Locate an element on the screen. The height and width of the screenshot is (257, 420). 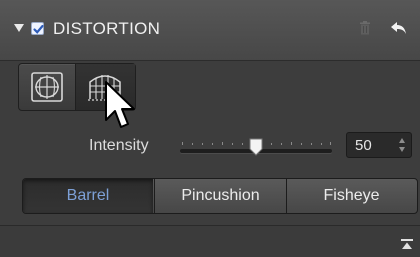
bottom-bar is located at coordinates (210, 241).